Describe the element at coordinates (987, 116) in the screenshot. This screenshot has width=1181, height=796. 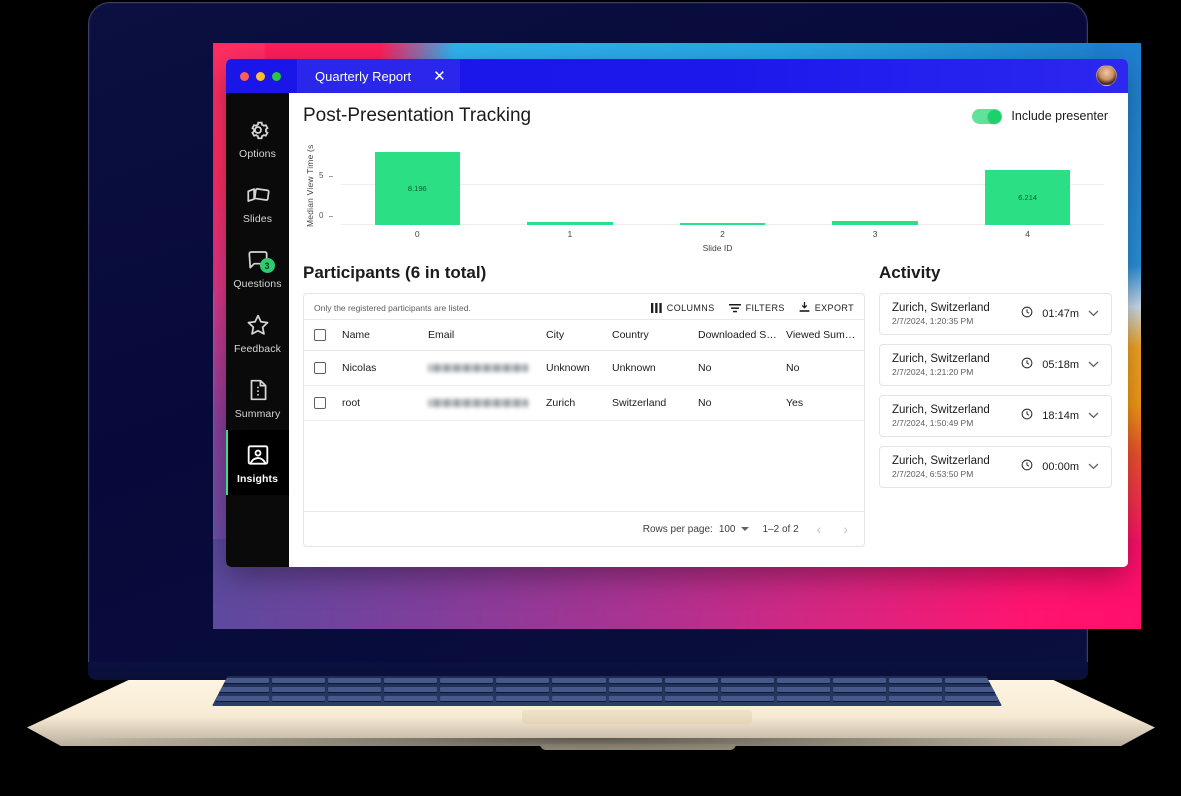
I see `toggle-switch` at that location.